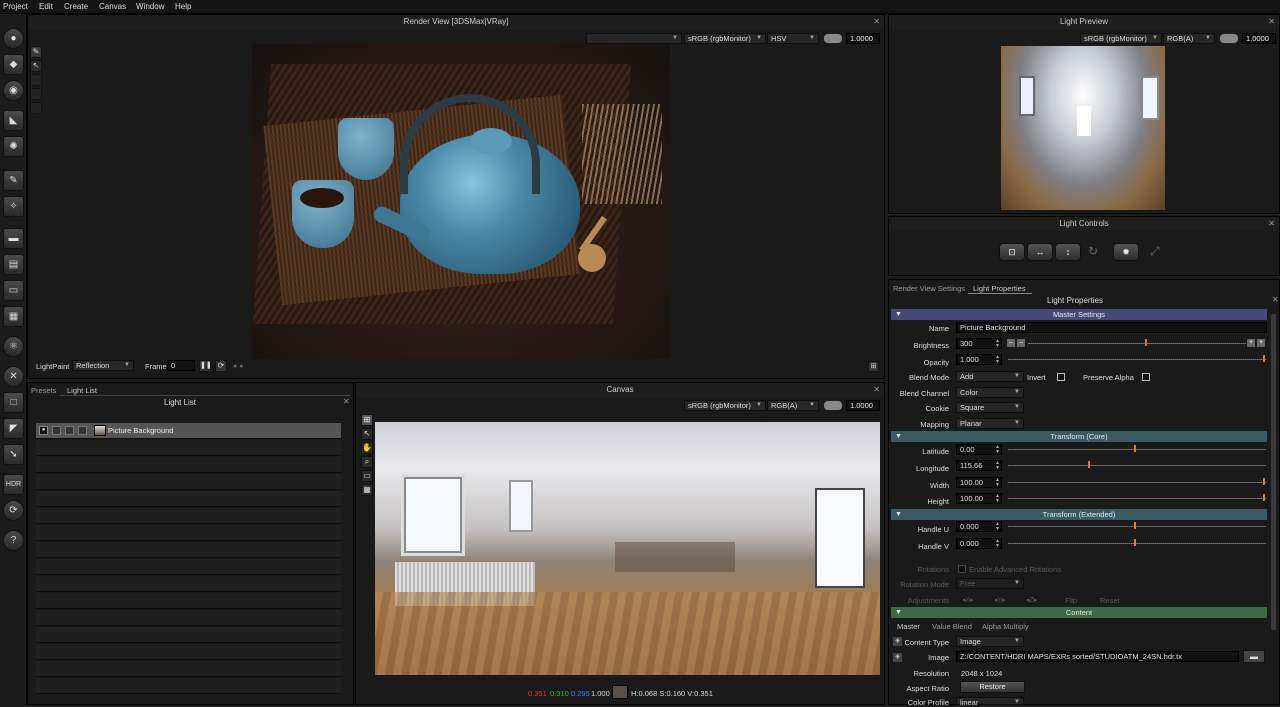  What do you see at coordinates (69, 430) in the screenshot?
I see `lock-icon` at bounding box center [69, 430].